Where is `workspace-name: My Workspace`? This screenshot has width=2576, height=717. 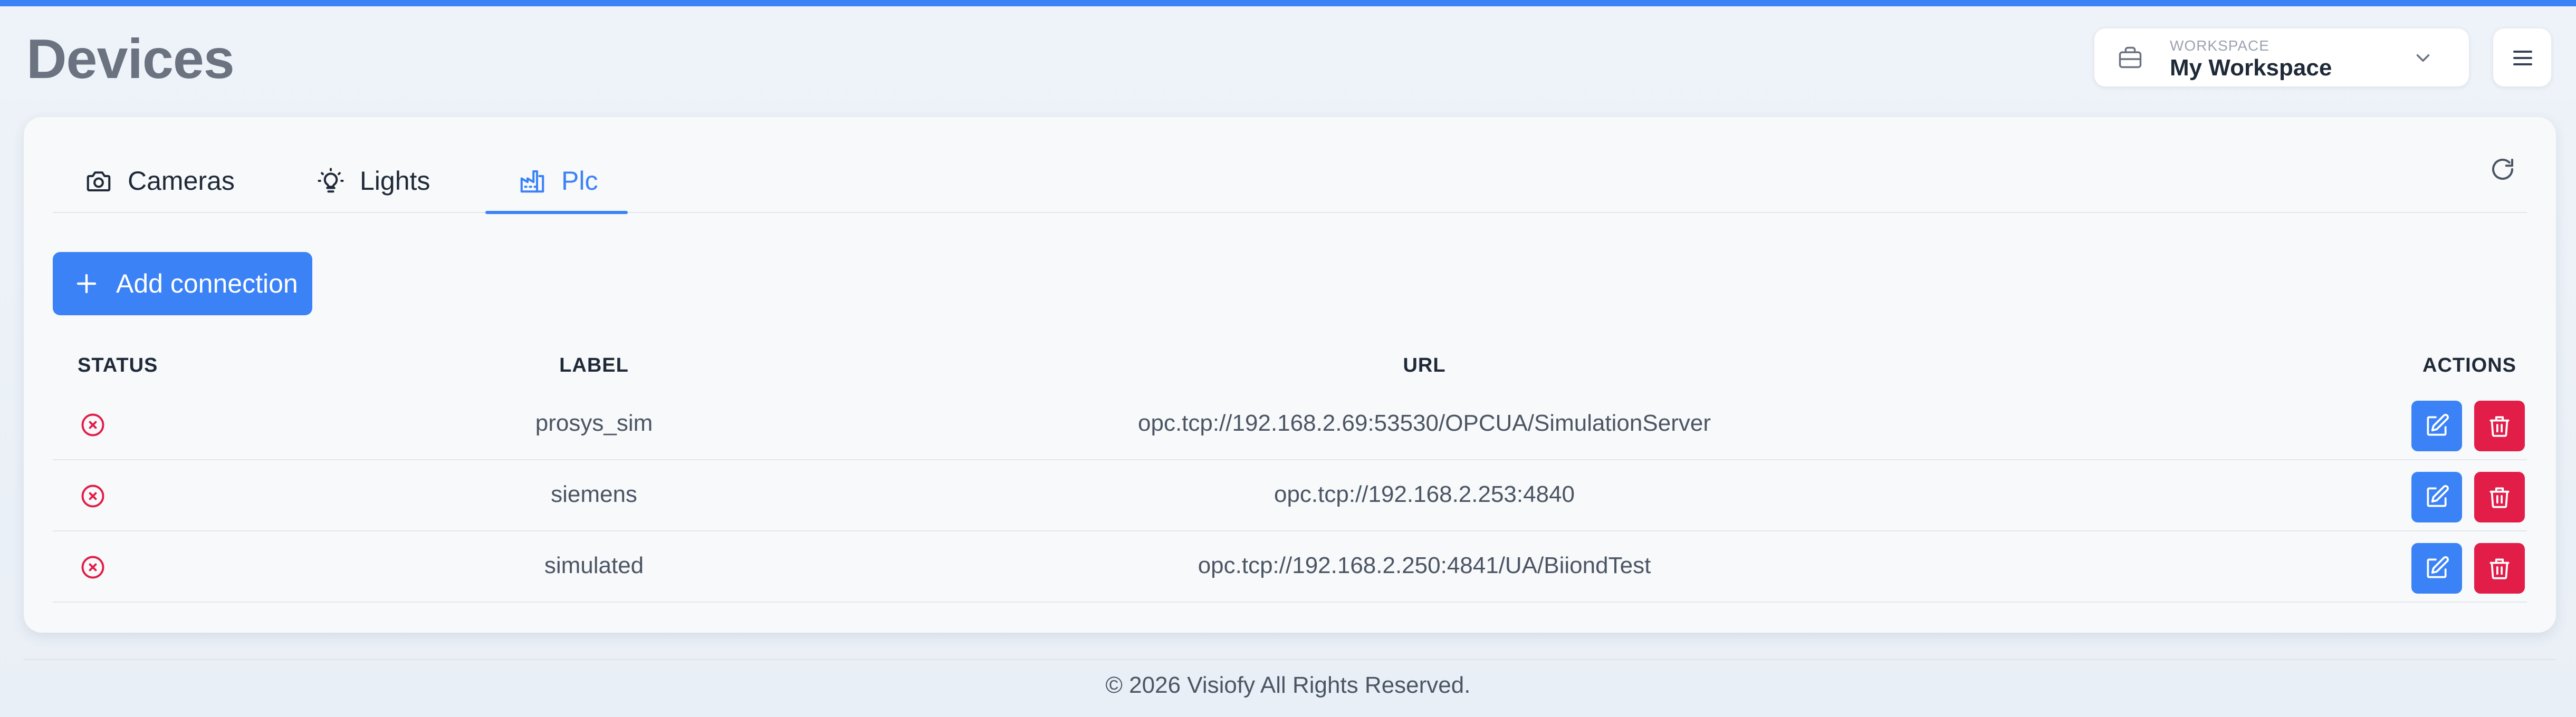
workspace-name: My Workspace is located at coordinates (2251, 68).